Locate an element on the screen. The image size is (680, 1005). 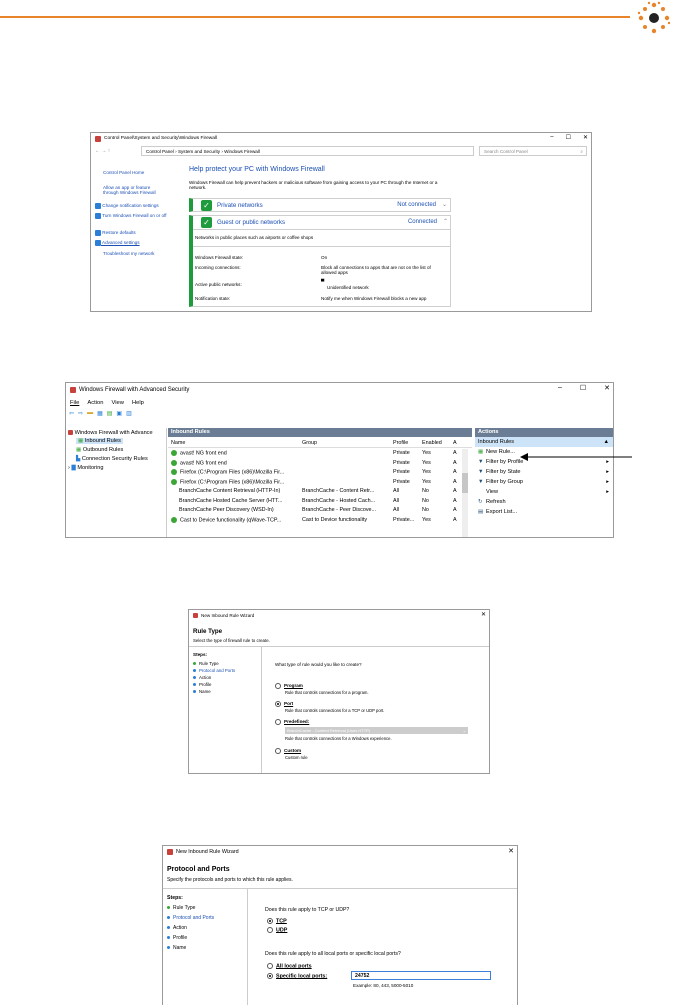
link-control-panel-home: Control Panel Home is located at coordinates (123, 172).